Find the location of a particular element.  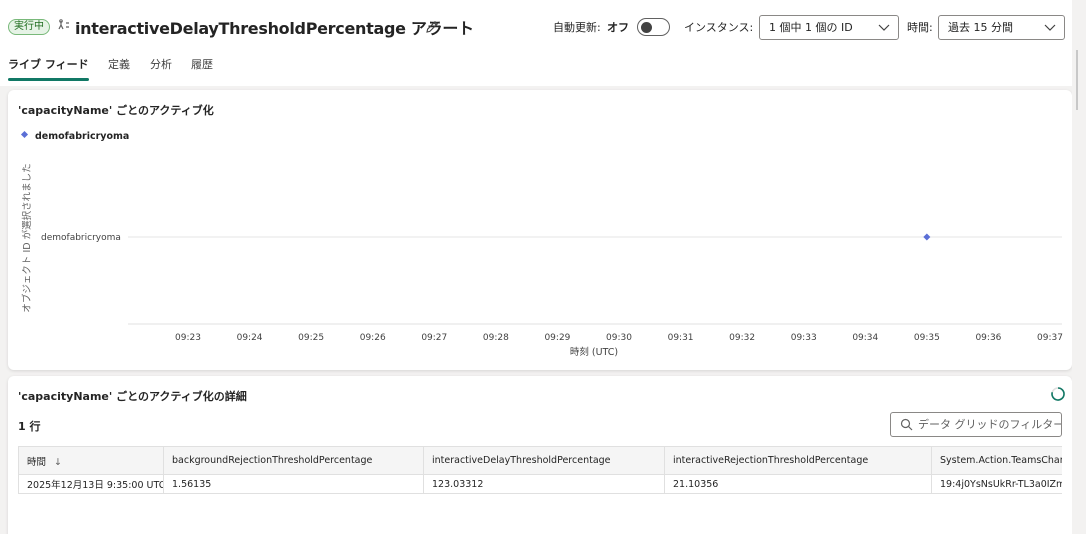

edit-pencil-icon is located at coordinates (432, 27).